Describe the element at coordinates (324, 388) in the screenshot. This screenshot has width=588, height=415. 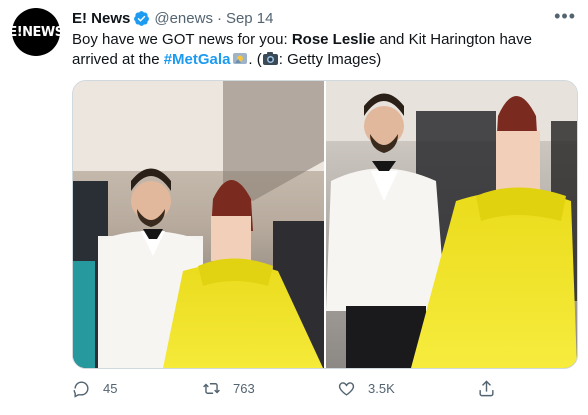
I see `tweet-actions: 45 763 3.5K` at that location.